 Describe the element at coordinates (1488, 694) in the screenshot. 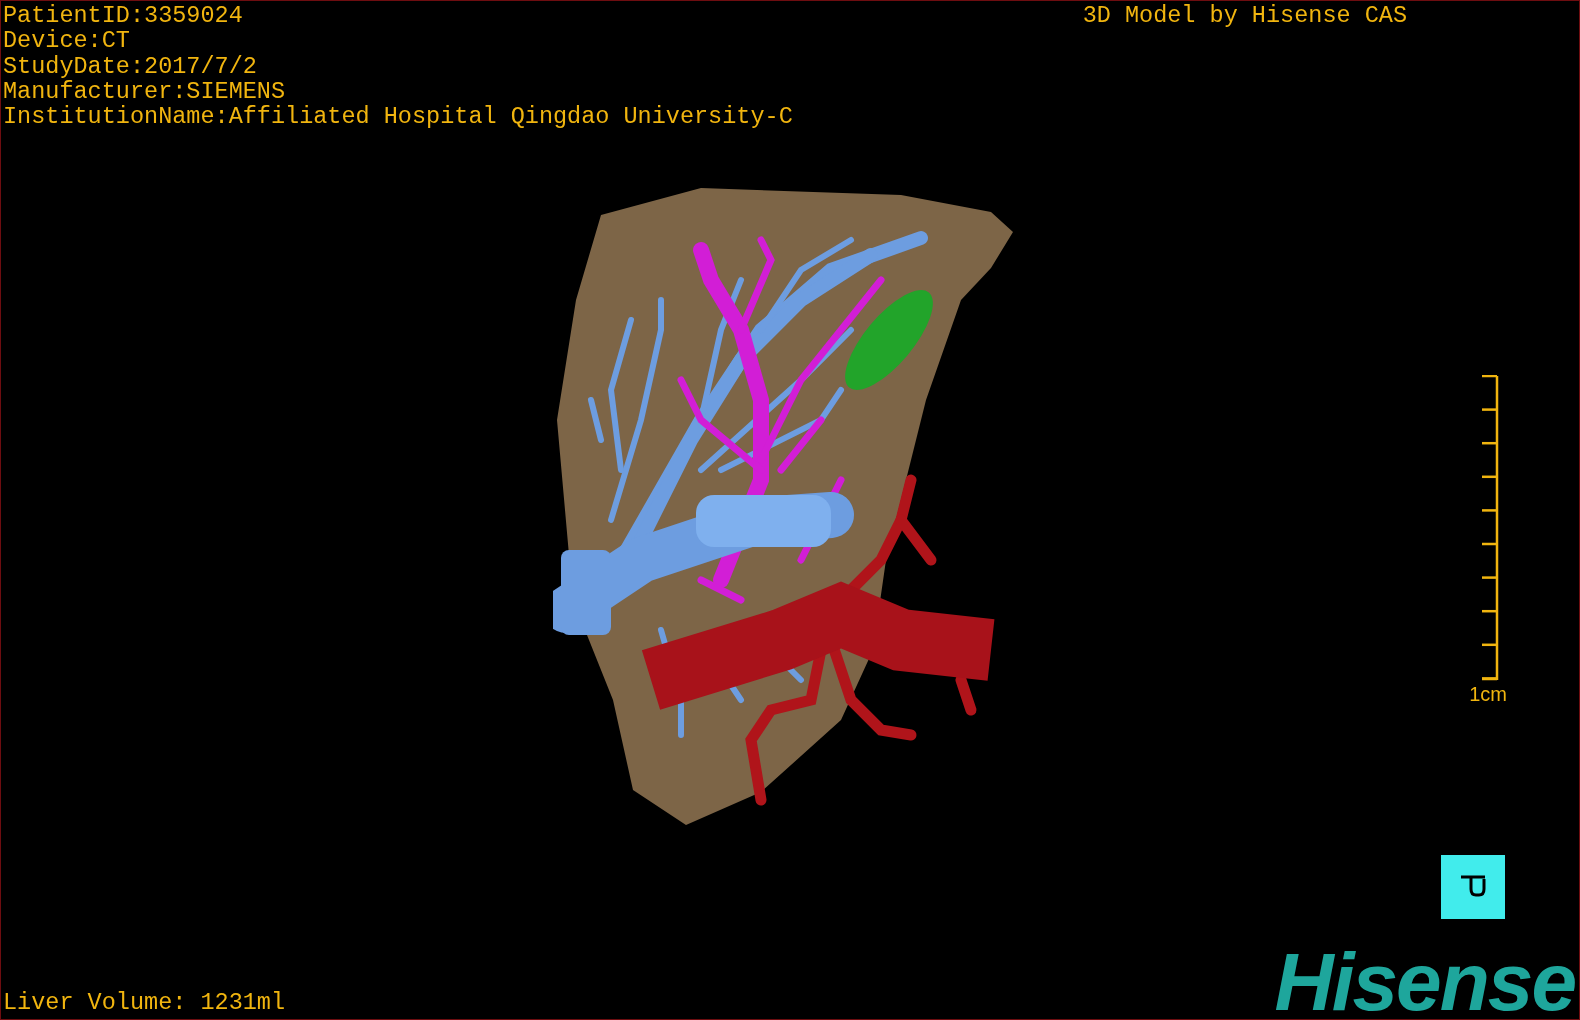

I see `scale-label: 1cm` at that location.